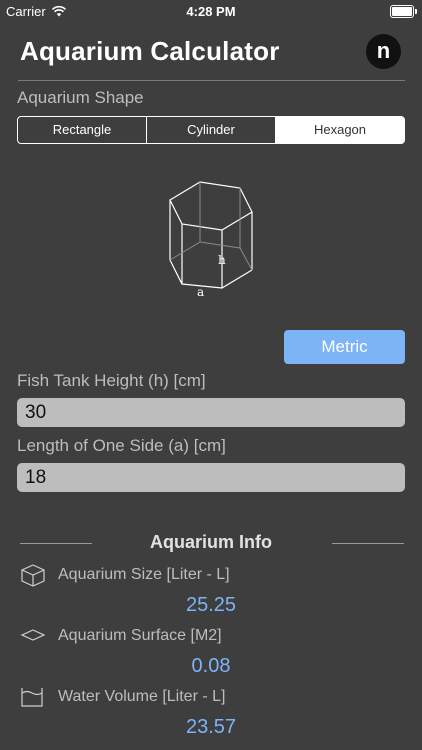 The image size is (422, 750). I want to click on aquarium-size-value: 25.25, so click(211, 605).